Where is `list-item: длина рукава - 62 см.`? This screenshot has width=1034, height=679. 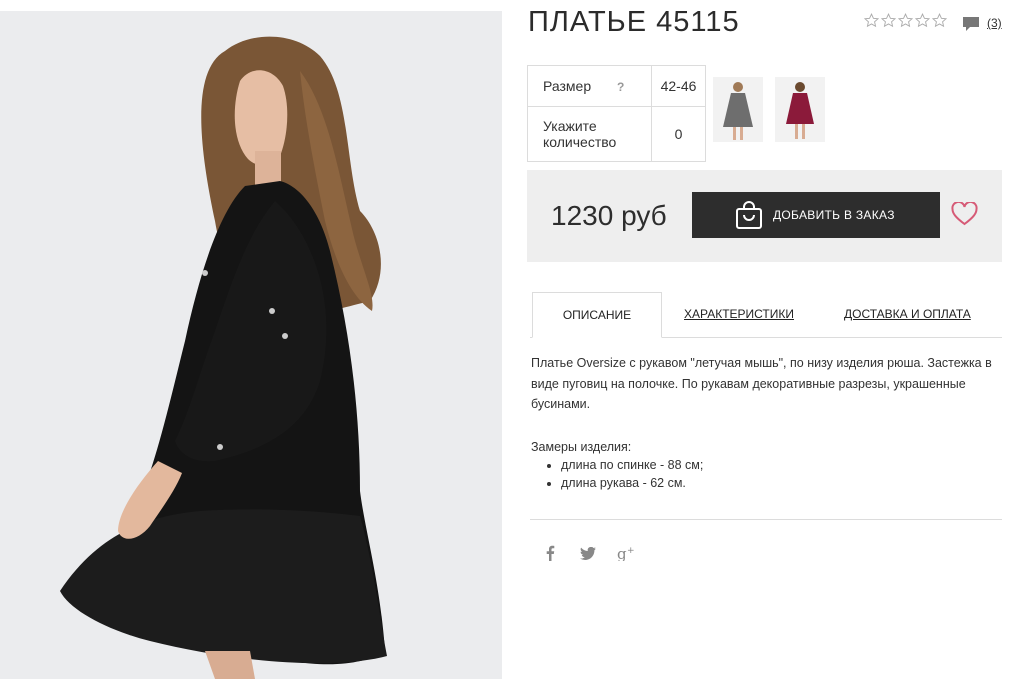
list-item: длина рукава - 62 см. is located at coordinates (632, 483).